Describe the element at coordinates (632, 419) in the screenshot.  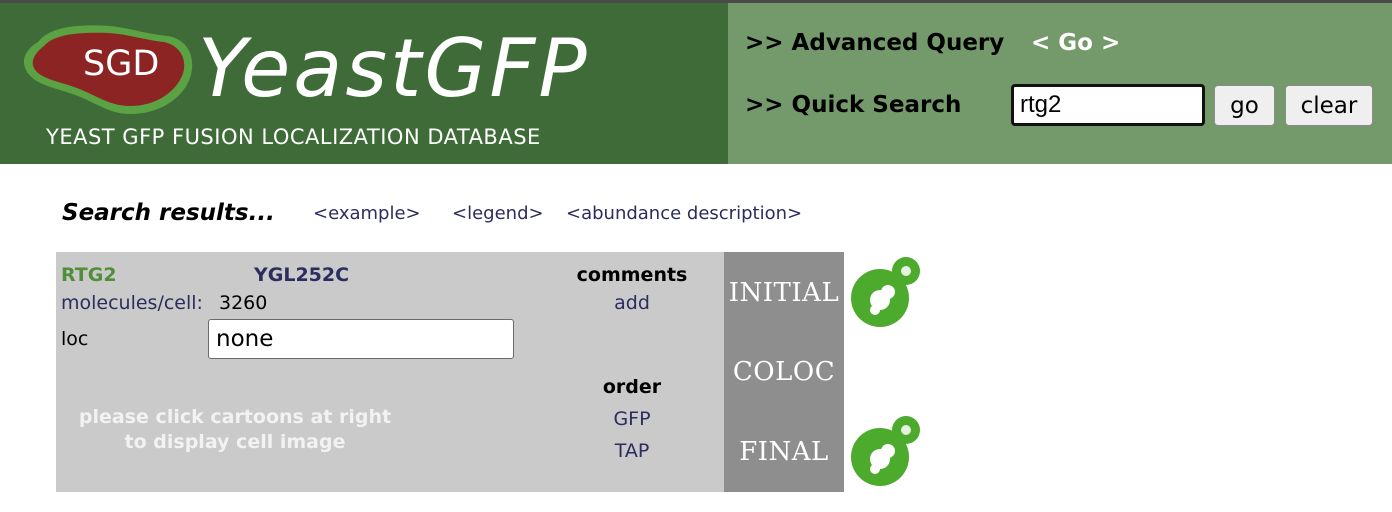
I see `order-gfp-link: GFP` at that location.